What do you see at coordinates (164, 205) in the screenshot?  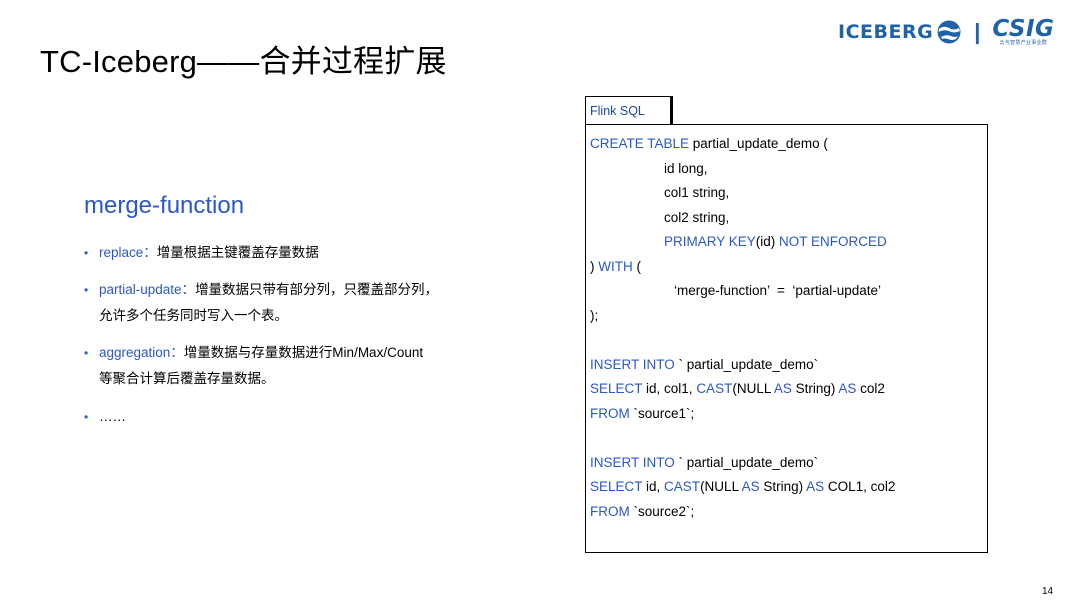 I see `merge-function-heading: merge-function` at bounding box center [164, 205].